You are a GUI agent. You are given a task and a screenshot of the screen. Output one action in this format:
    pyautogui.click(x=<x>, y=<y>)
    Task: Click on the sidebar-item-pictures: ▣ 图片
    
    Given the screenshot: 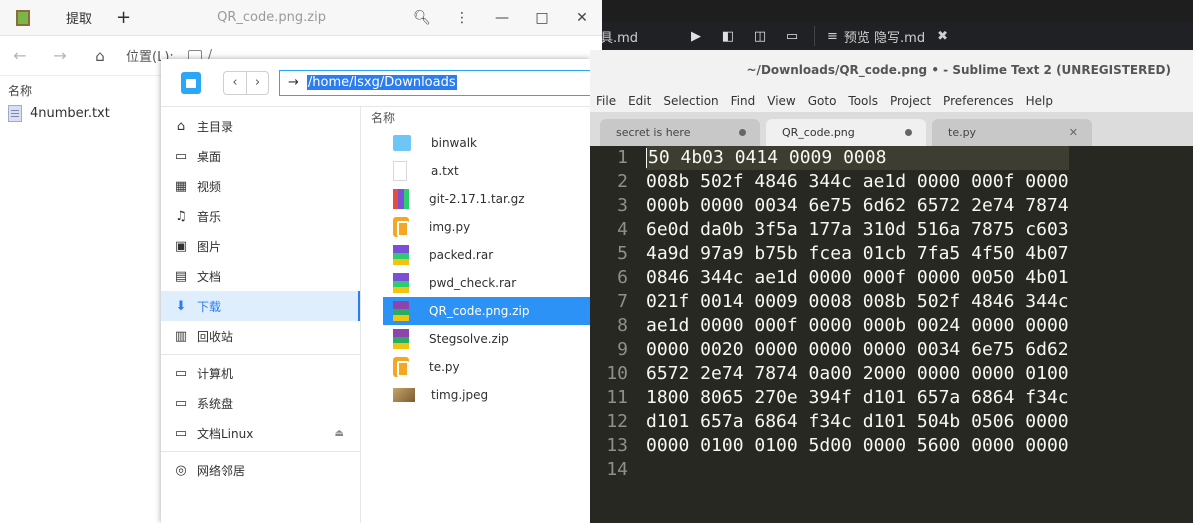 What is the action you would take?
    pyautogui.click(x=260, y=246)
    